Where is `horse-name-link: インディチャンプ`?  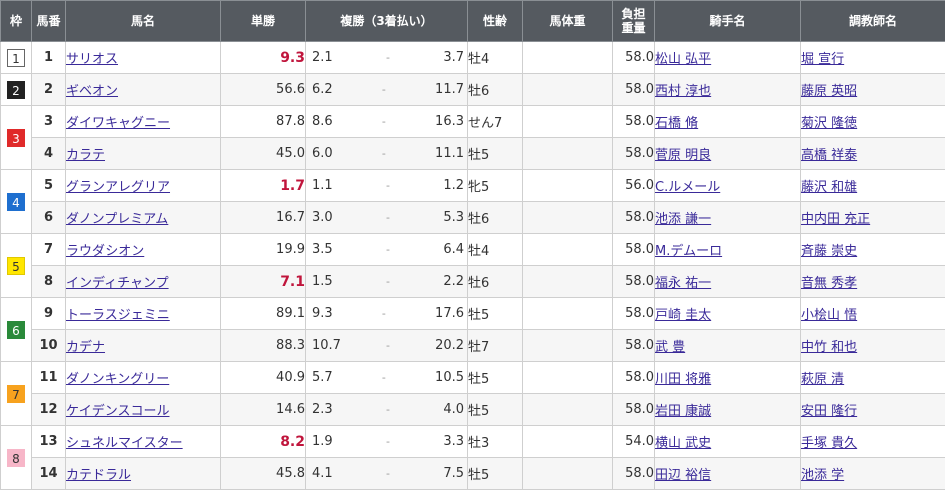
horse-name-link: インディチャンプ is located at coordinates (117, 283).